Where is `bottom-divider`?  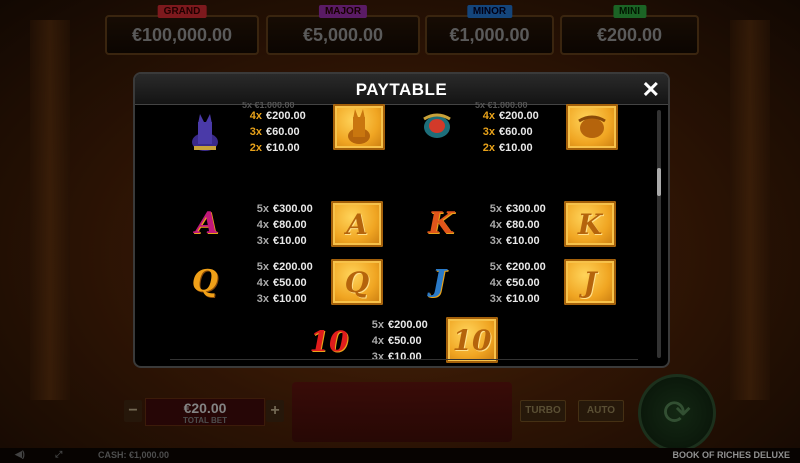
bottom-divider is located at coordinates (404, 359).